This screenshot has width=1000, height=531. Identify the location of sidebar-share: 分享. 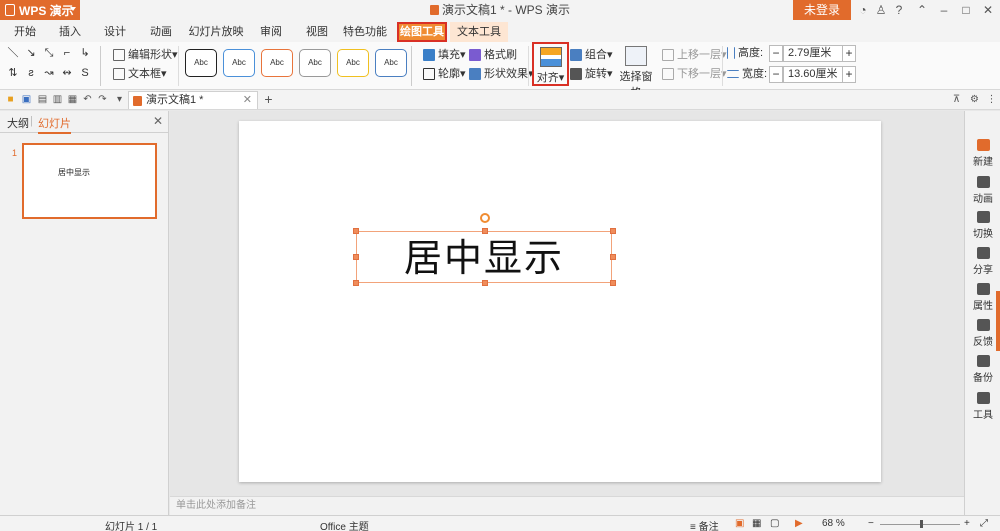
(982, 261).